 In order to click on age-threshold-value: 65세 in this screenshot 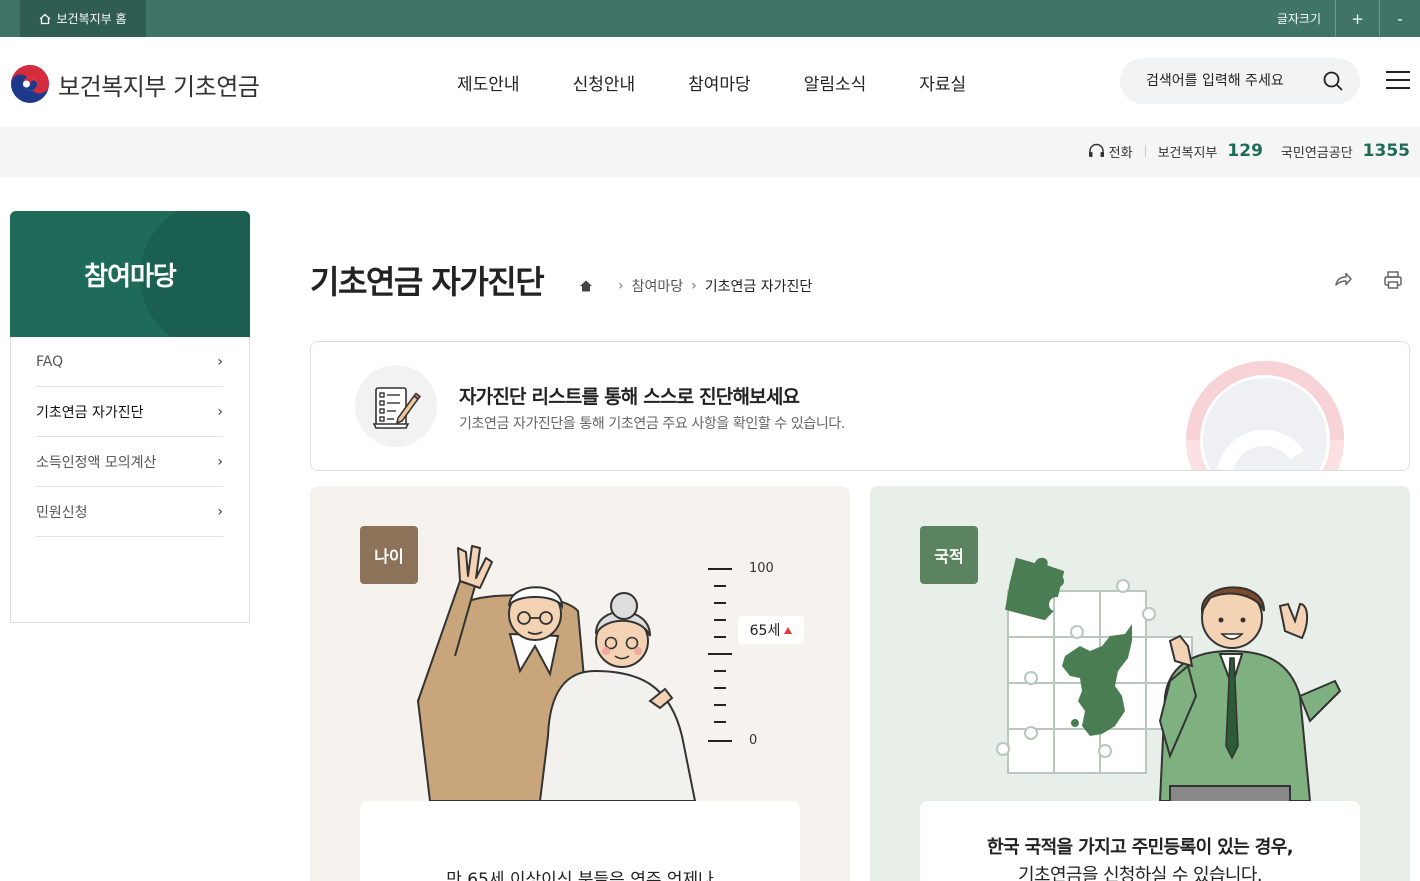, I will do `click(765, 631)`.